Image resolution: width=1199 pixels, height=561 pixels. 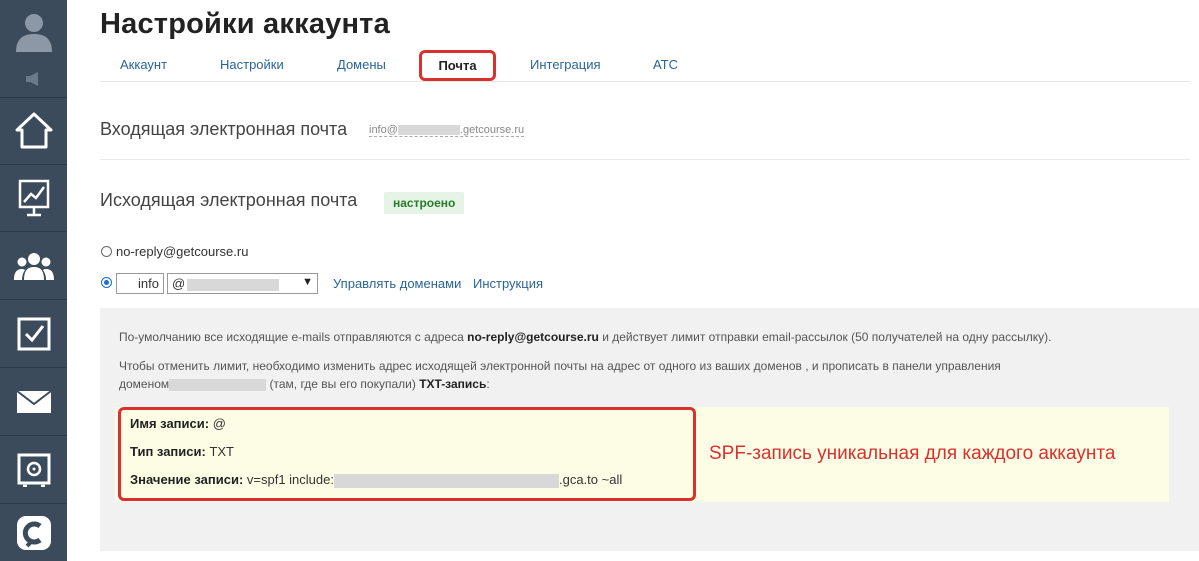 I want to click on getcourse-logo-icon, so click(x=33, y=532).